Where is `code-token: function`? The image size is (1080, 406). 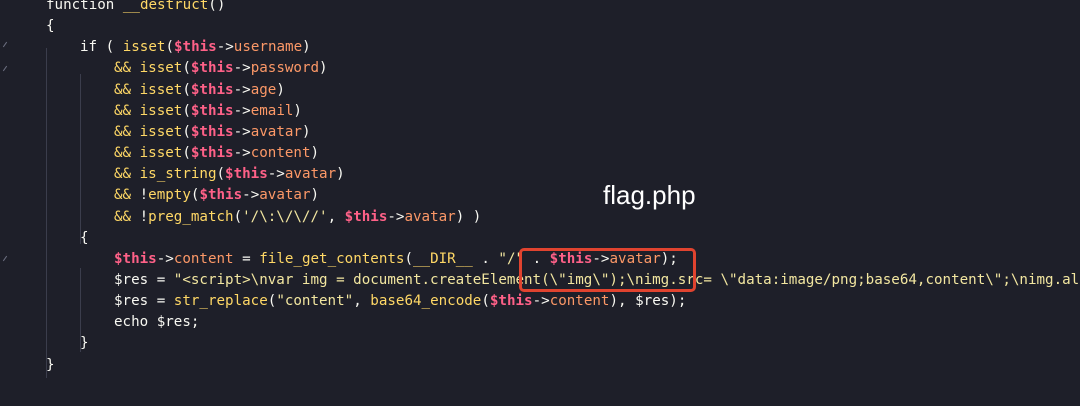
code-token: function is located at coordinates (84, 6).